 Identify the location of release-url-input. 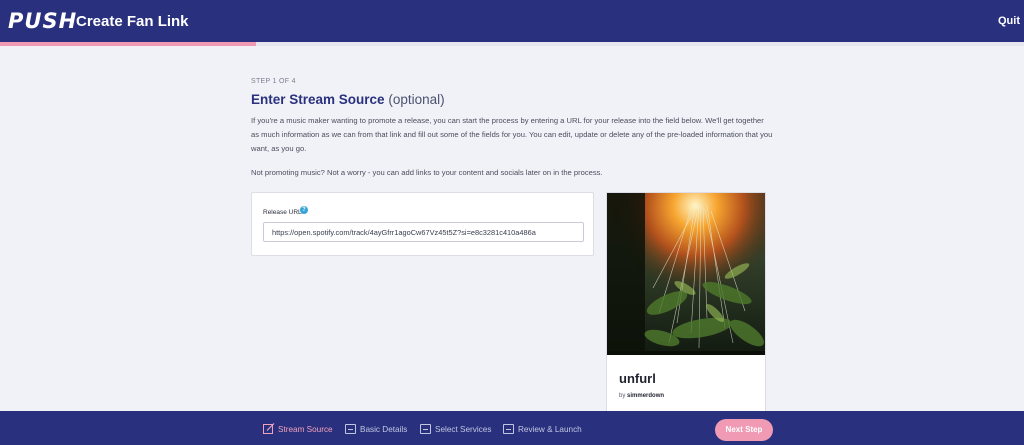
(423, 232).